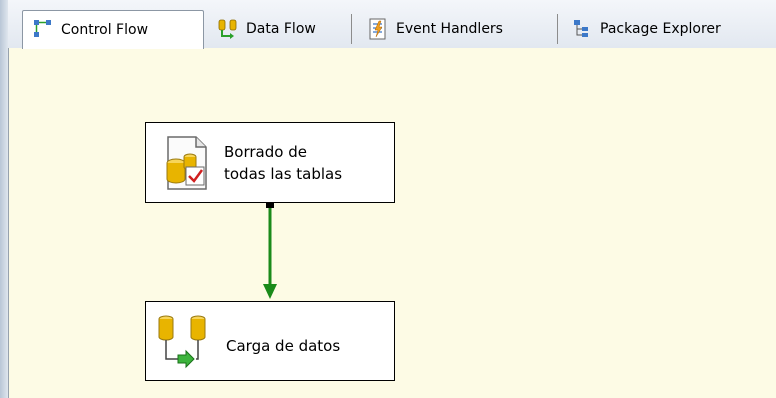 The height and width of the screenshot is (398, 776). I want to click on tab-package-explorer: Package Explorer, so click(662, 29).